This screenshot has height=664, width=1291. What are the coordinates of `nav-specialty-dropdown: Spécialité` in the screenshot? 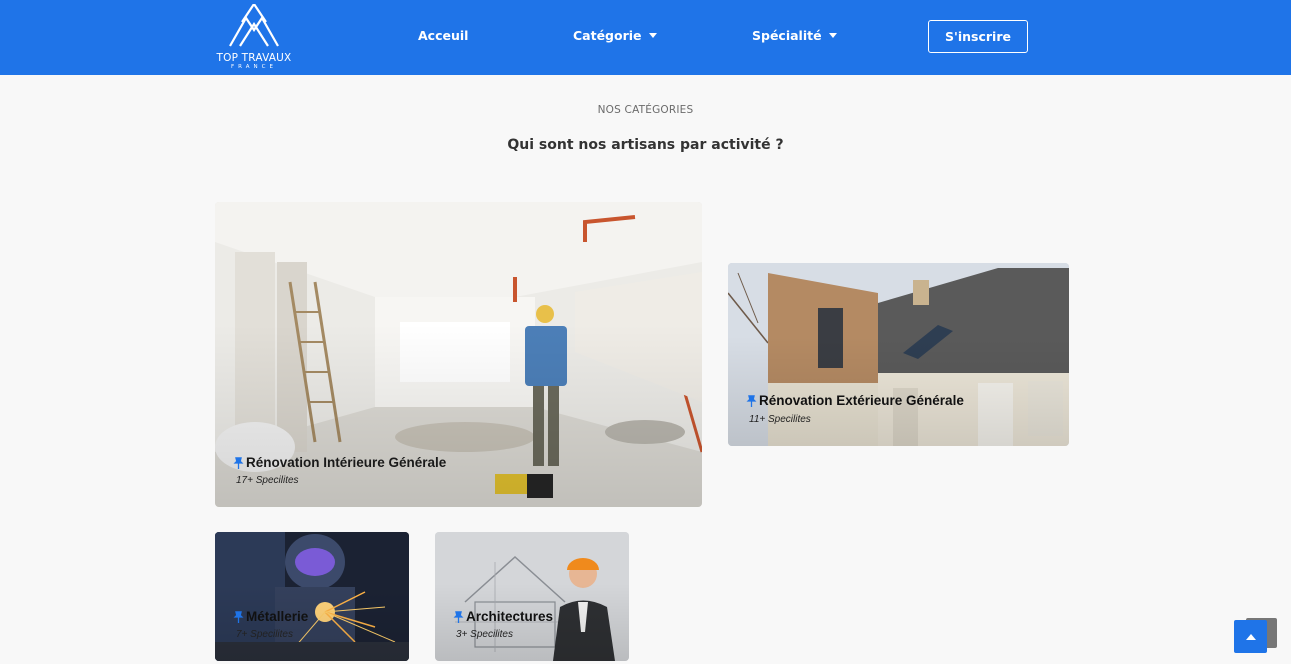 It's located at (794, 35).